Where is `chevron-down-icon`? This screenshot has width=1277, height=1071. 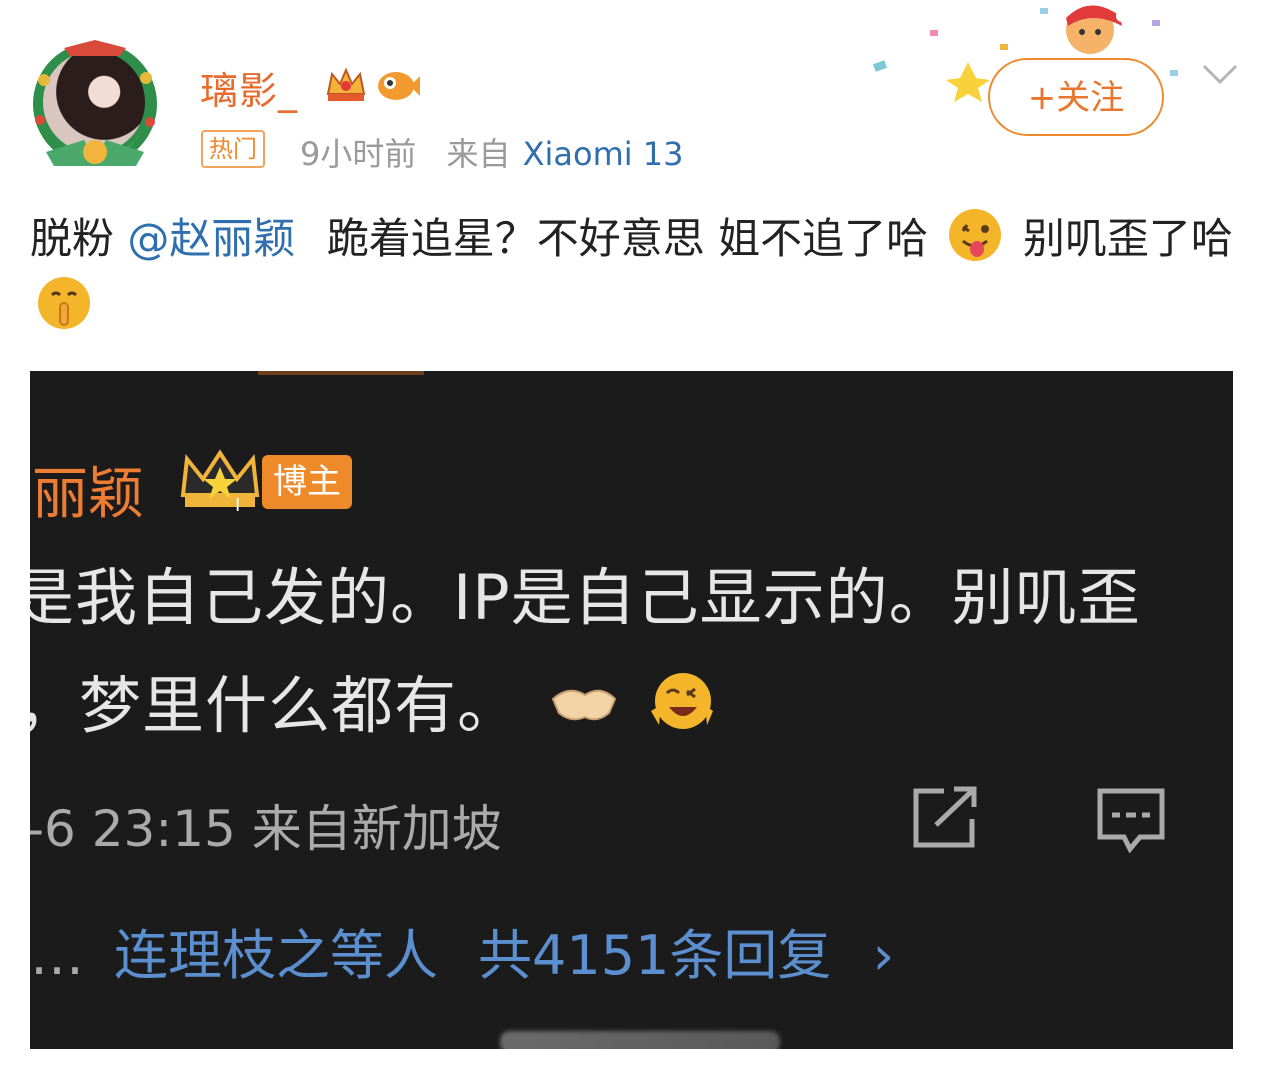 chevron-down-icon is located at coordinates (1220, 75).